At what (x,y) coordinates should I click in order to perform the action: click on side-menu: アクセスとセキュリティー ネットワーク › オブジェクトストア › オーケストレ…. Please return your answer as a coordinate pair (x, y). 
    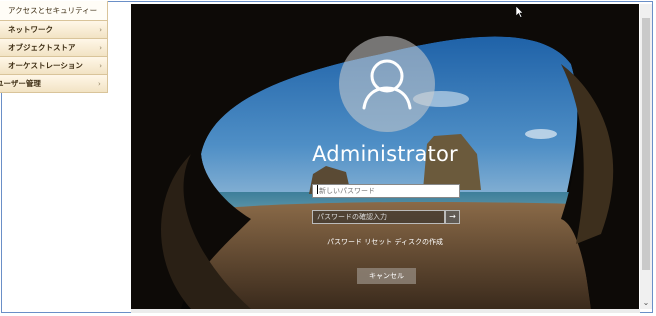
    Looking at the image, I should click on (54, 47).